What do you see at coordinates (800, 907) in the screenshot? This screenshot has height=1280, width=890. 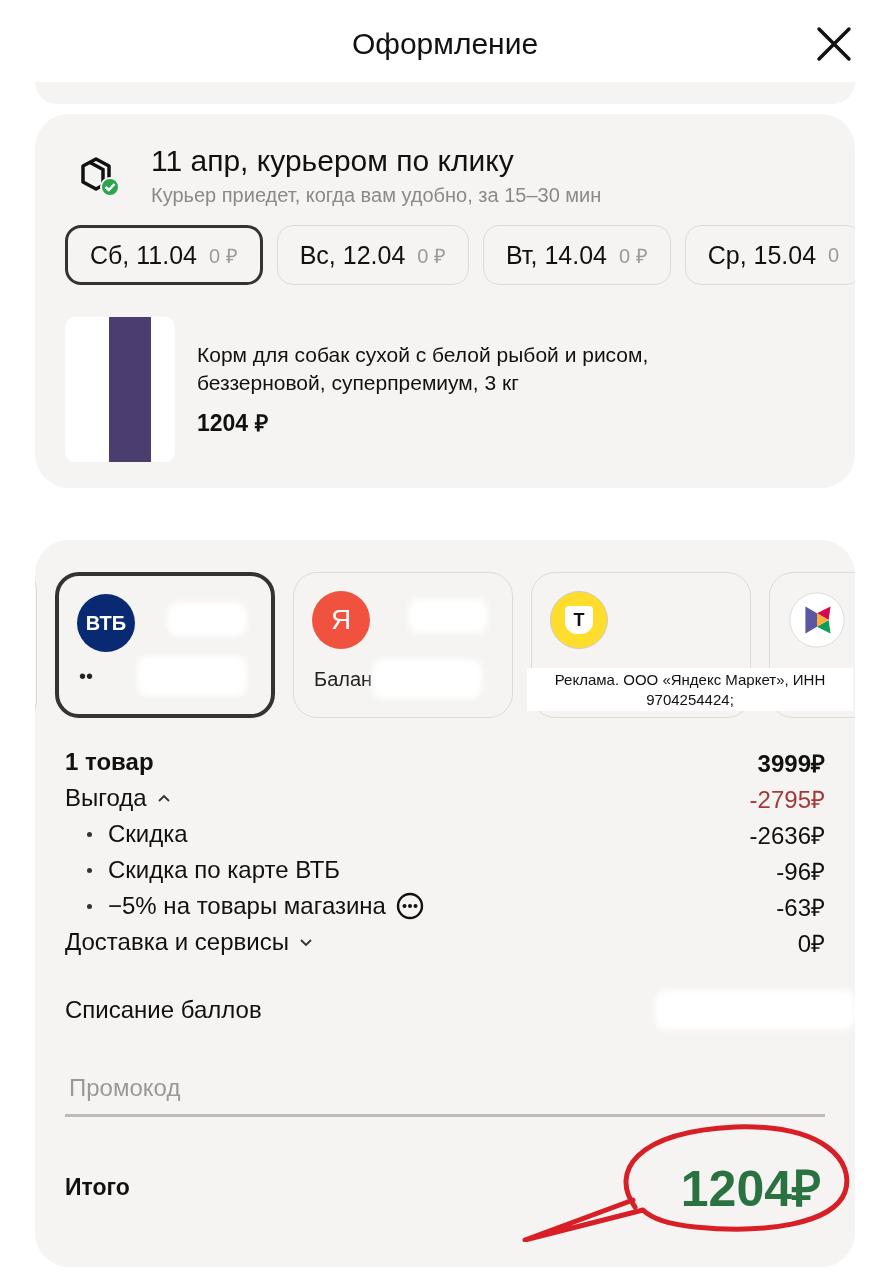 I see `summary-value: -63₽` at bounding box center [800, 907].